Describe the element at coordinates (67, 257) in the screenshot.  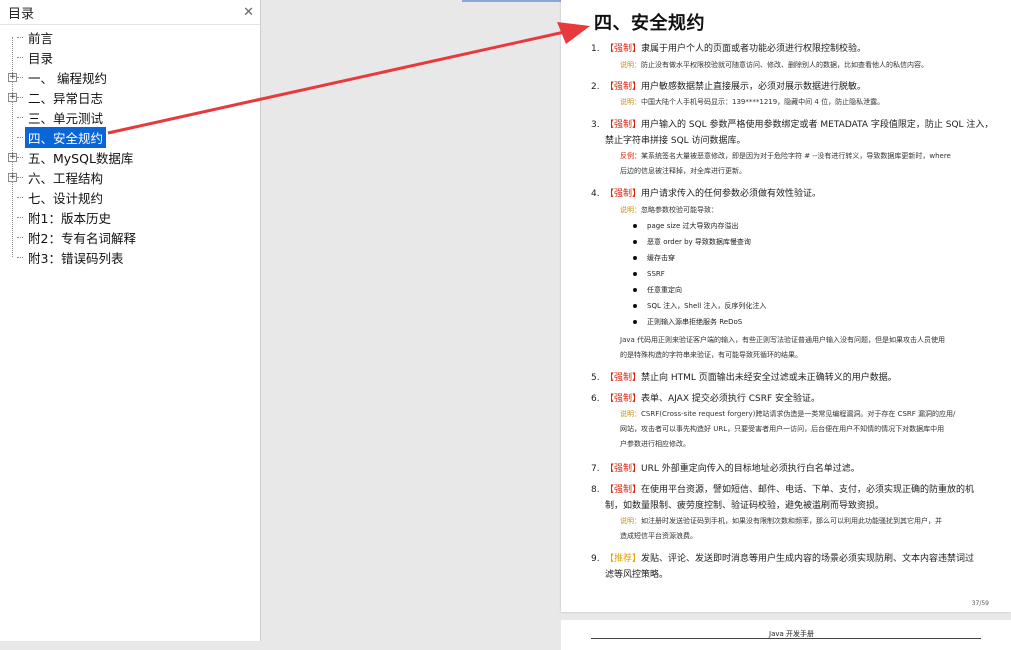
I see `toc-item-error-codes: 附3：错误码列表` at that location.